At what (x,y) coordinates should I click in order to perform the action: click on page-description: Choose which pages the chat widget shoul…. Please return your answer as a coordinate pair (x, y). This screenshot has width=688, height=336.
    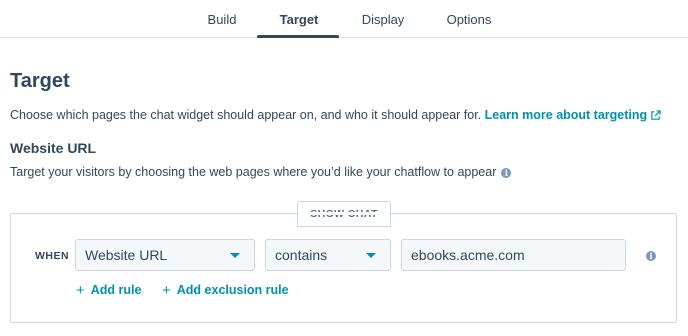
    Looking at the image, I should click on (335, 115).